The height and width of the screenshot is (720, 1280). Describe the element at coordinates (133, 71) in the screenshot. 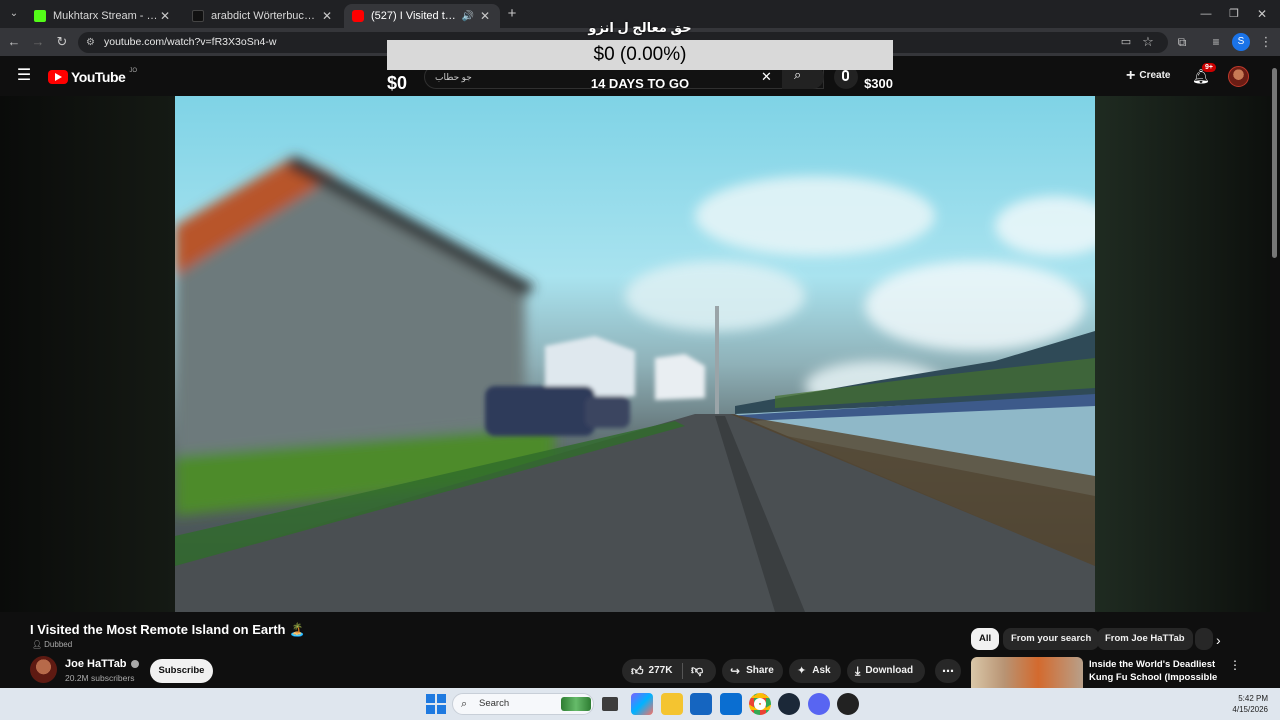

I see `region-code: JO` at that location.